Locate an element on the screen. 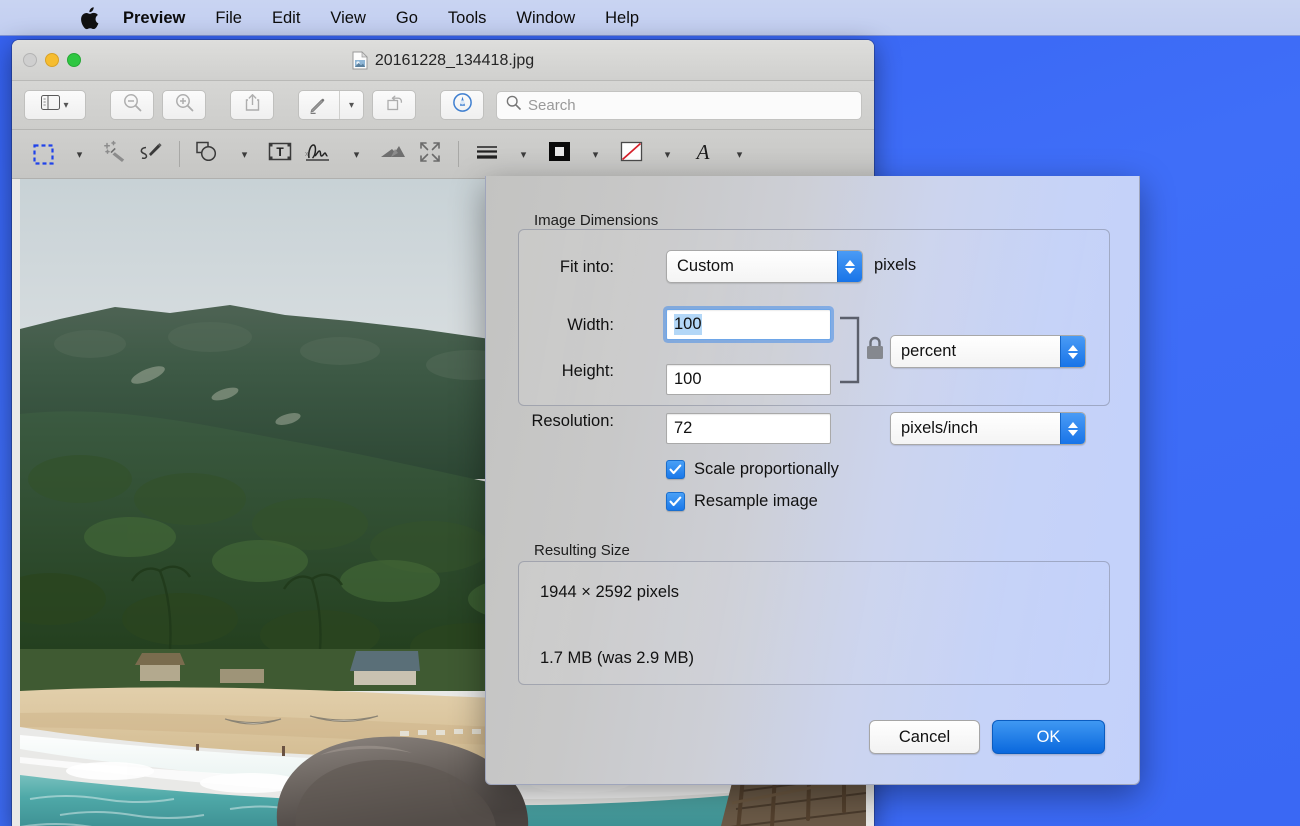 Image resolution: width=1300 pixels, height=826 pixels. magic-wand-icon is located at coordinates (115, 154).